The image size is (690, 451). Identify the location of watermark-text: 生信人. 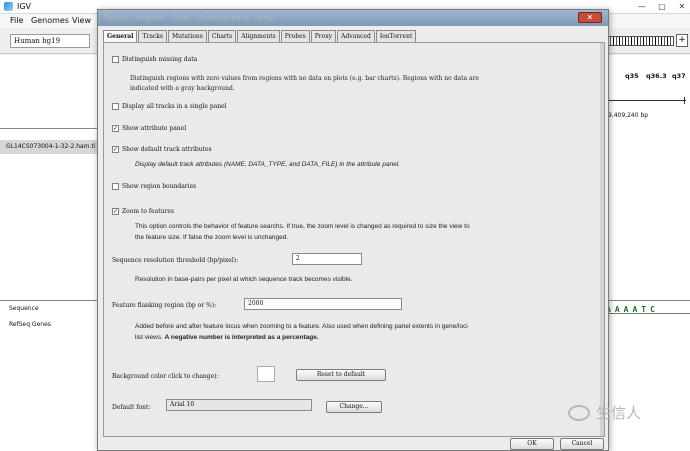
(619, 413).